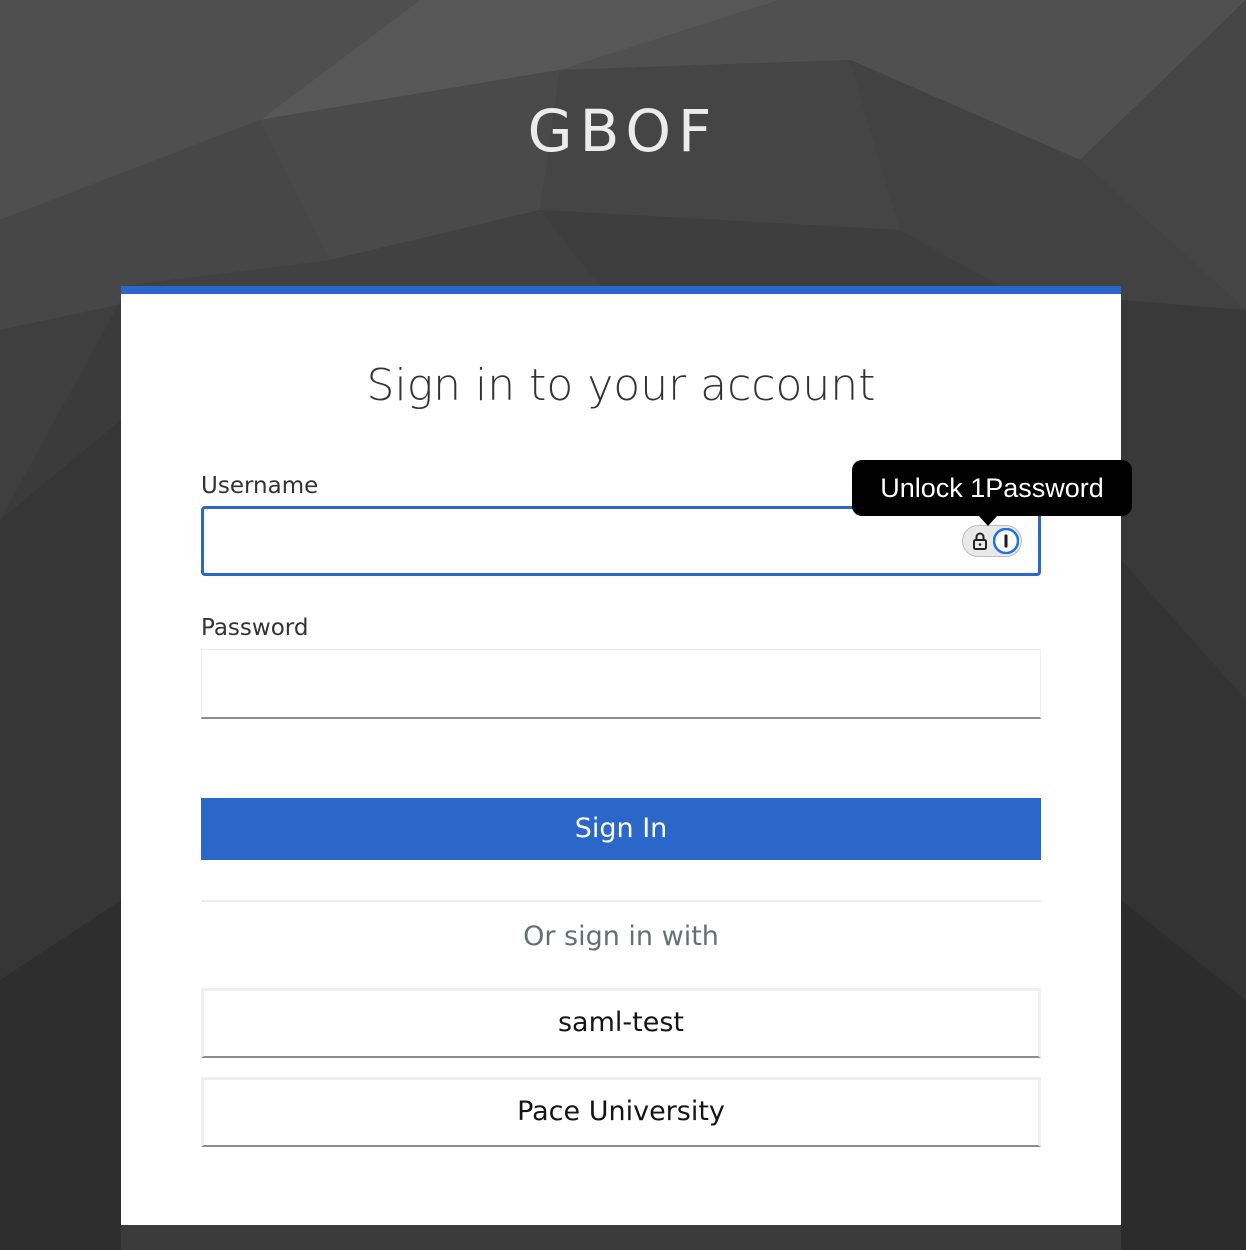 The width and height of the screenshot is (1246, 1250). I want to click on page-title: Sign in to your account, so click(621, 385).